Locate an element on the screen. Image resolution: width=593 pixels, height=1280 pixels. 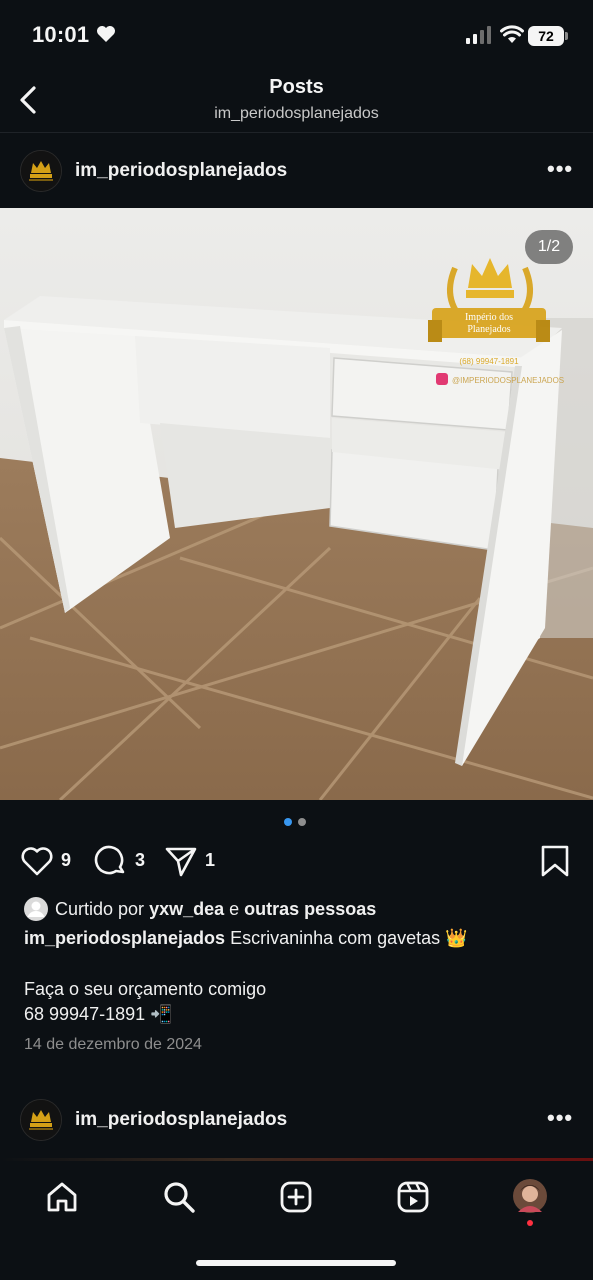
bookmark-icon is located at coordinates (555, 861).